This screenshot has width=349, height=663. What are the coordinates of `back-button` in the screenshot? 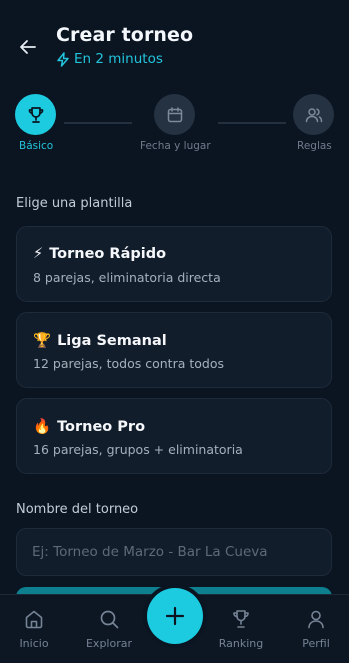 It's located at (28, 47).